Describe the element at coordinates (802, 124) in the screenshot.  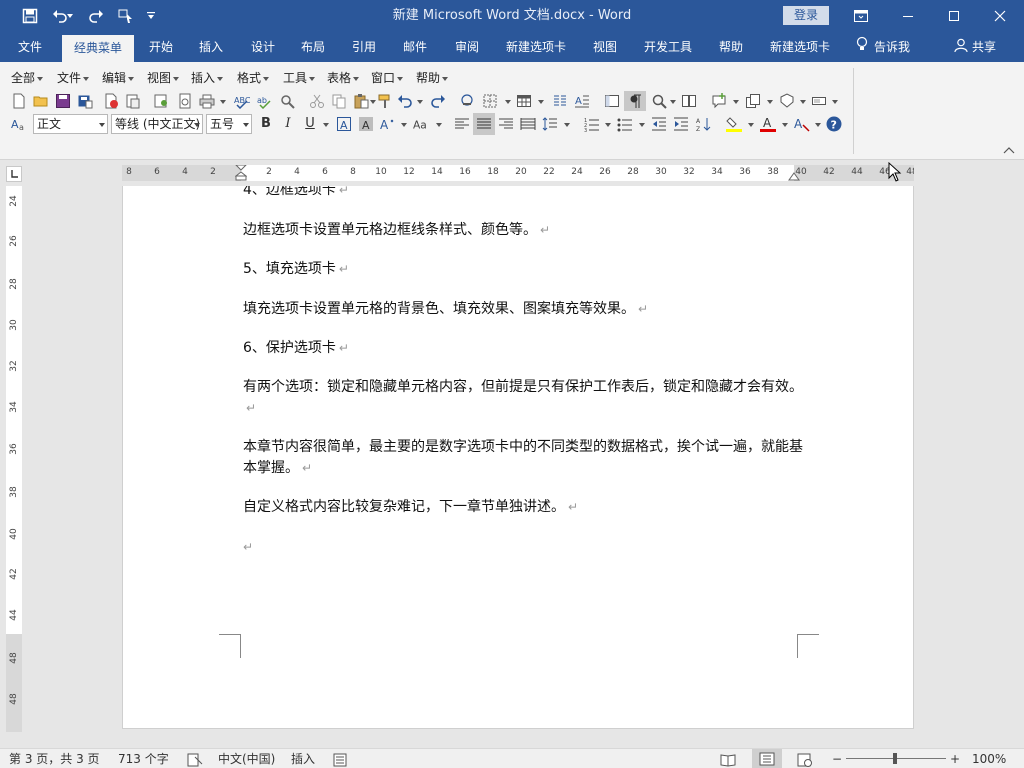
I see `clear-formatting-icon: A` at that location.